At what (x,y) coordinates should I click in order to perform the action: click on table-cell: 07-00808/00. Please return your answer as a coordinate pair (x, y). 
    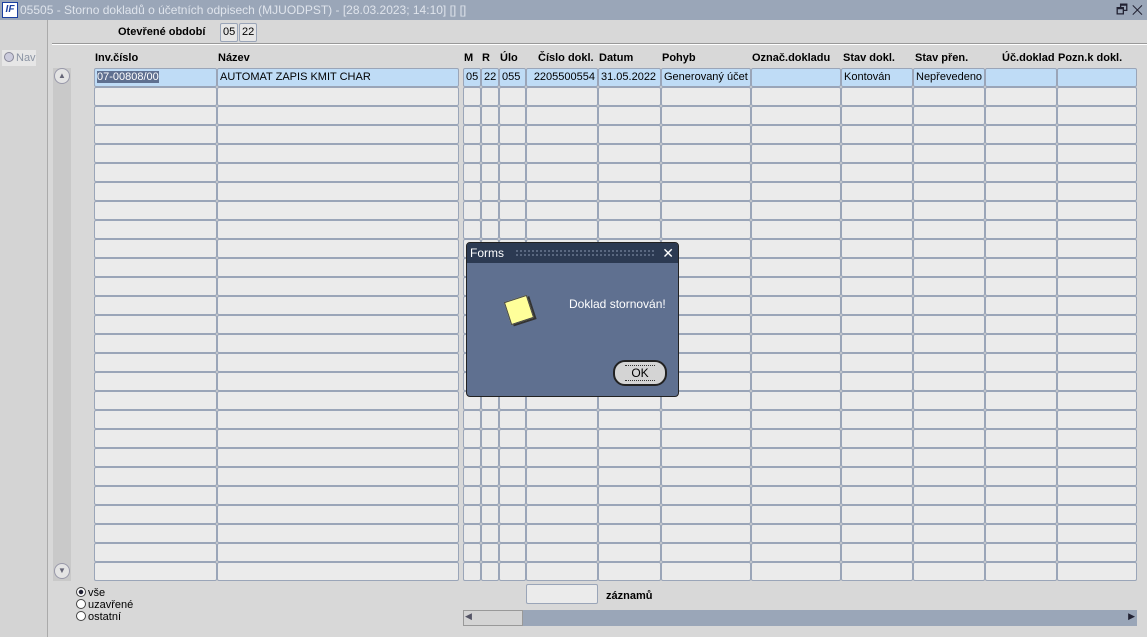
    Looking at the image, I should click on (155, 77).